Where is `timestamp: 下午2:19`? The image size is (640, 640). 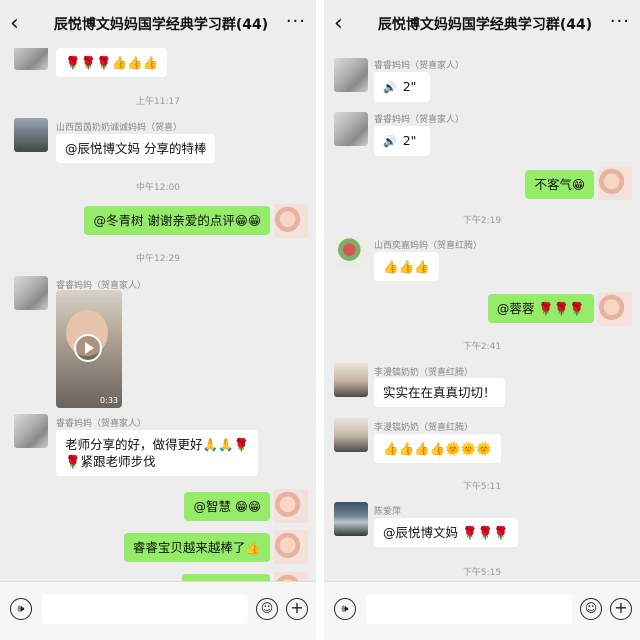 timestamp: 下午2:19 is located at coordinates (482, 221).